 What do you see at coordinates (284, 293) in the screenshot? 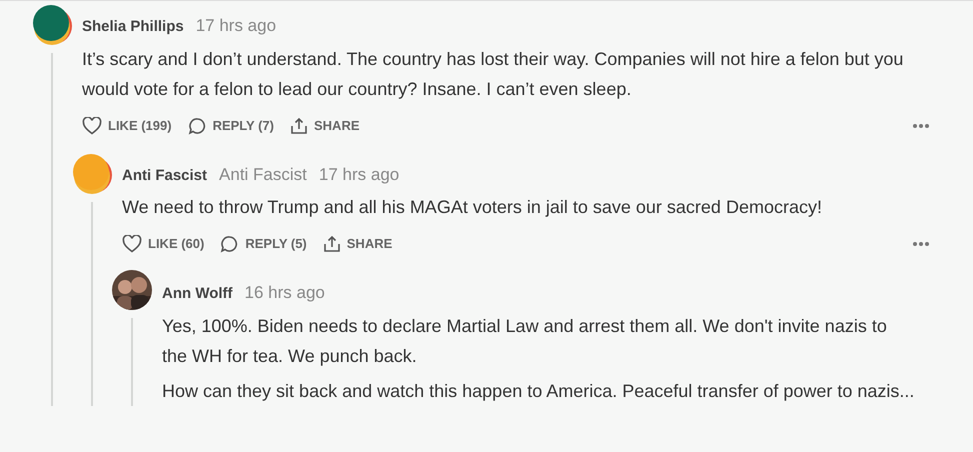
I see `timestamp: 16 hrs ago` at bounding box center [284, 293].